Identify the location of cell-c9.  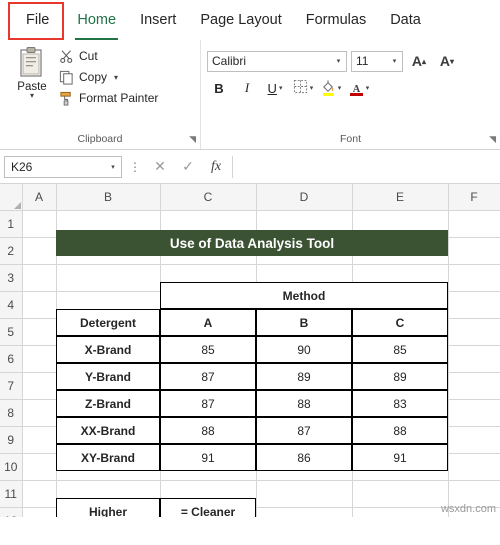
(208, 440).